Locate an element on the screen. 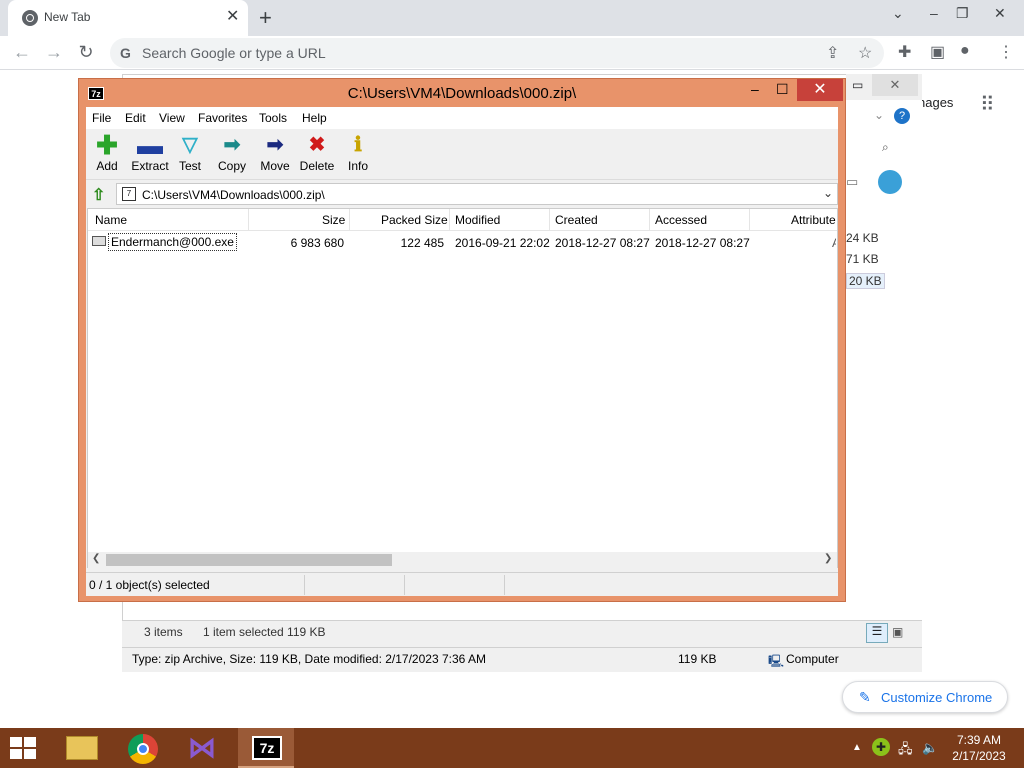 The image size is (1024, 768). chrome-icon-center is located at coordinates (143, 749).